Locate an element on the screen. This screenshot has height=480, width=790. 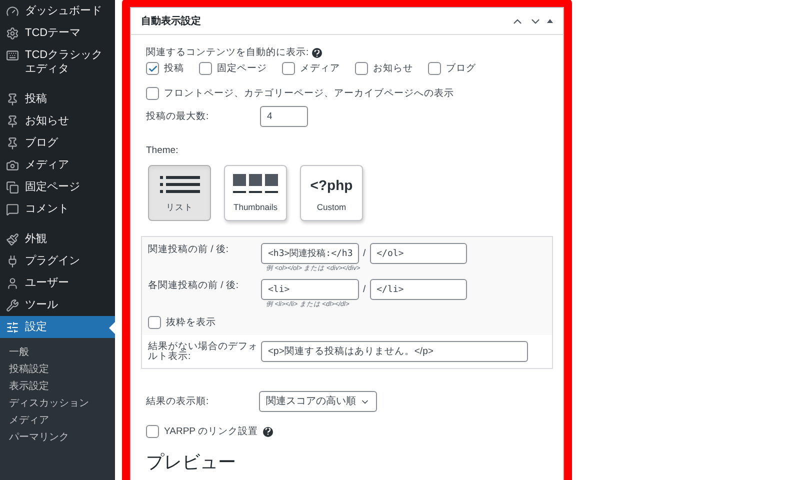
wrench-icon is located at coordinates (12, 305).